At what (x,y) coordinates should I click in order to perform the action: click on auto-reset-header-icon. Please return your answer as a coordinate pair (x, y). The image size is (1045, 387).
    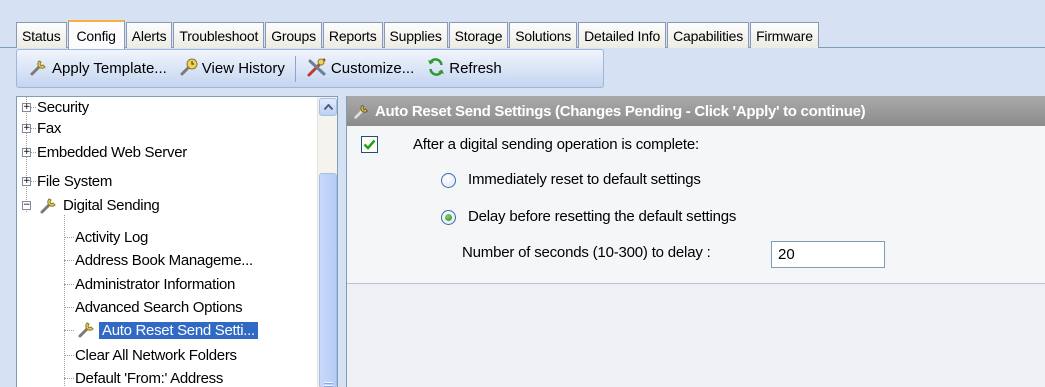
    Looking at the image, I should click on (362, 111).